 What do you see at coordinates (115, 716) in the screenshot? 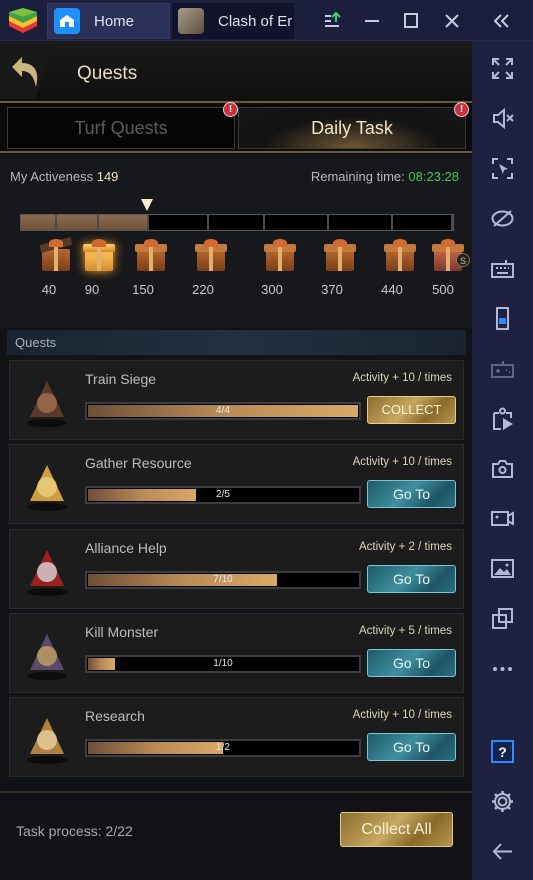
I see `quest-name: Research` at bounding box center [115, 716].